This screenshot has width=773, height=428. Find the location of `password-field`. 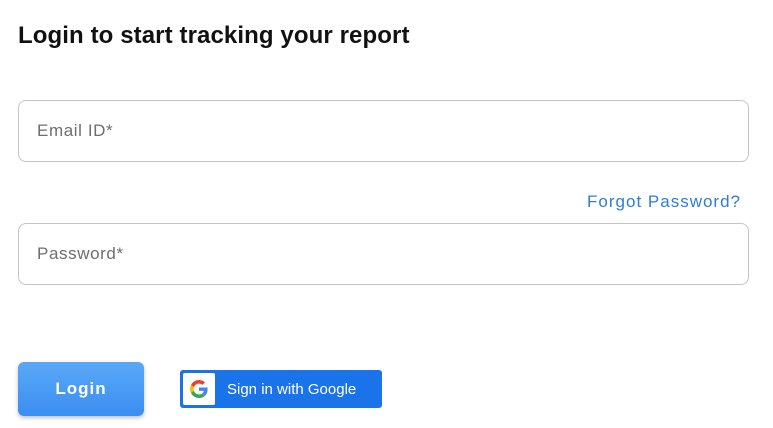

password-field is located at coordinates (383, 254).